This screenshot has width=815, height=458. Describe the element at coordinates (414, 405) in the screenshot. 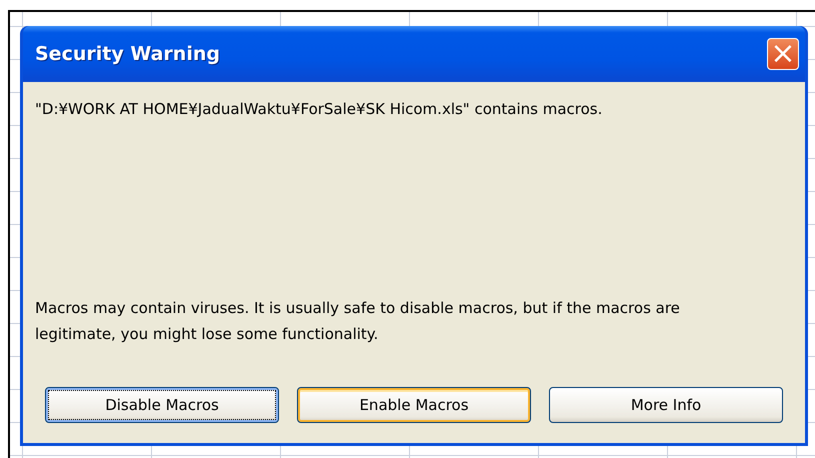

I see `dialog-button: Enable Macros` at that location.